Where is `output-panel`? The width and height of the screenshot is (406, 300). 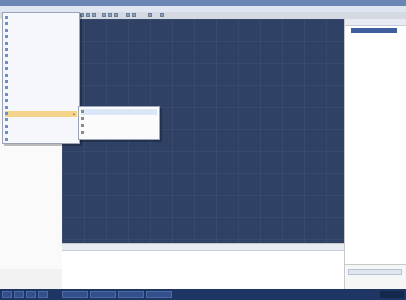 output-panel is located at coordinates (203, 266).